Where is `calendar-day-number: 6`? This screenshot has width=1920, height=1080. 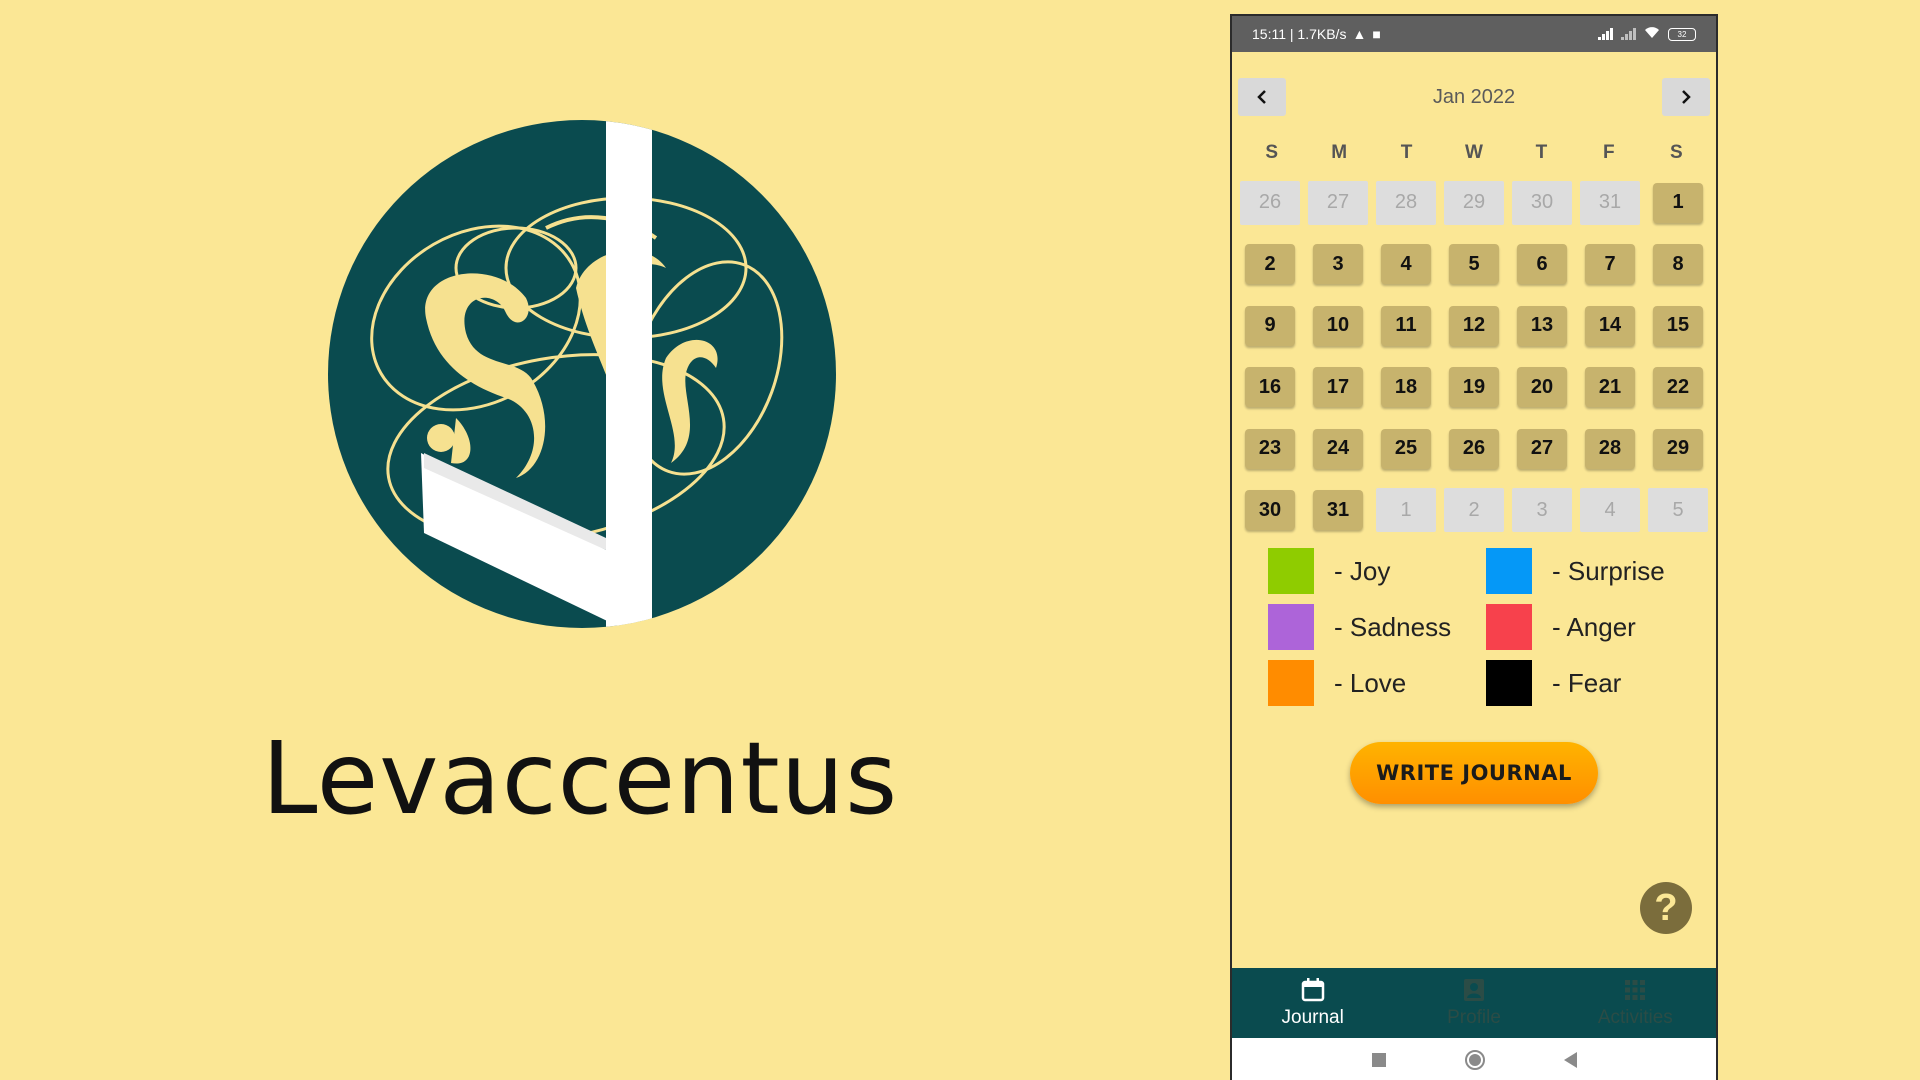 calendar-day-number: 6 is located at coordinates (1542, 264).